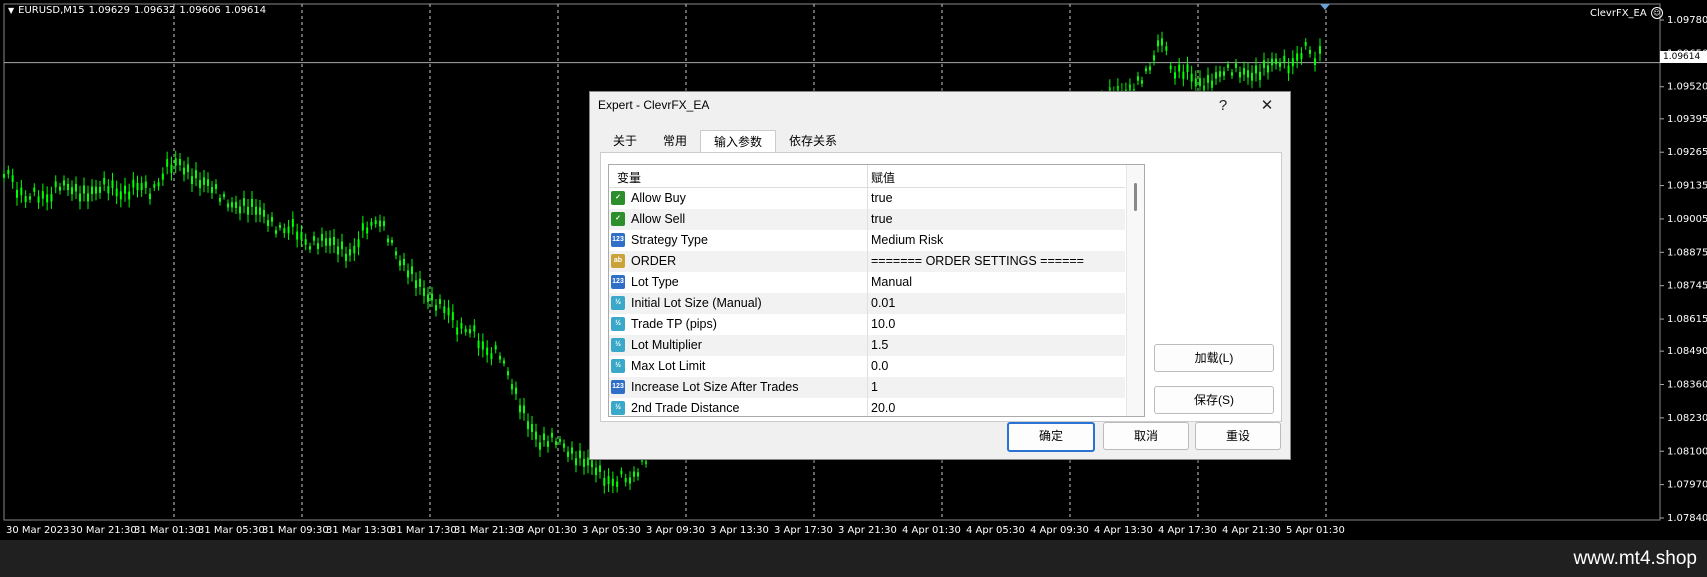 The width and height of the screenshot is (1707, 577). Describe the element at coordinates (879, 366) in the screenshot. I see `parameter-value: 0.0` at that location.